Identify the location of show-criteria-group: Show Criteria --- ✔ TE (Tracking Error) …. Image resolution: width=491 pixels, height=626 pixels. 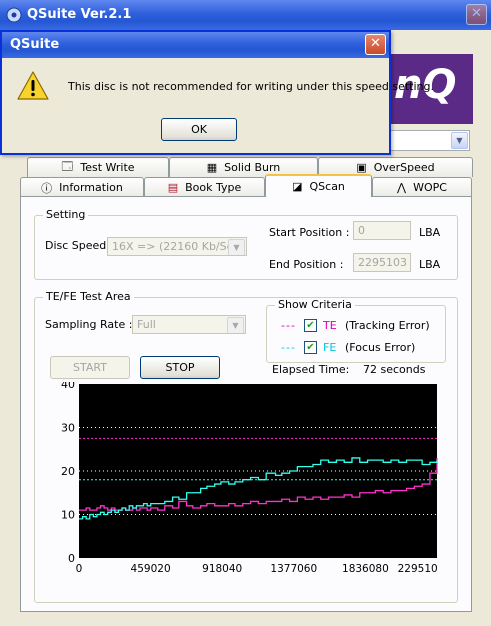
(356, 330).